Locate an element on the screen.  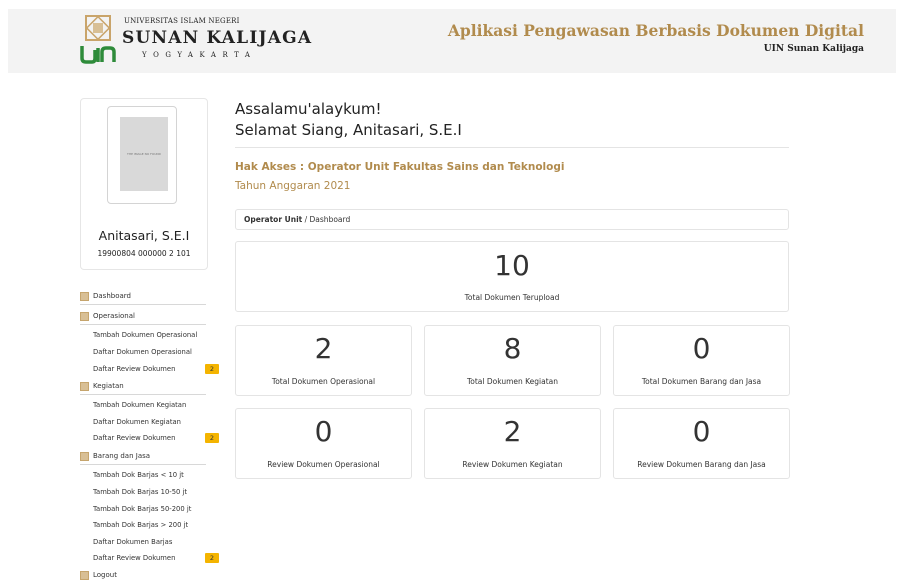
sidebar-item-tambah-dokumen-operasional: Tambah Dokumen Operasional is located at coordinates (150, 337).